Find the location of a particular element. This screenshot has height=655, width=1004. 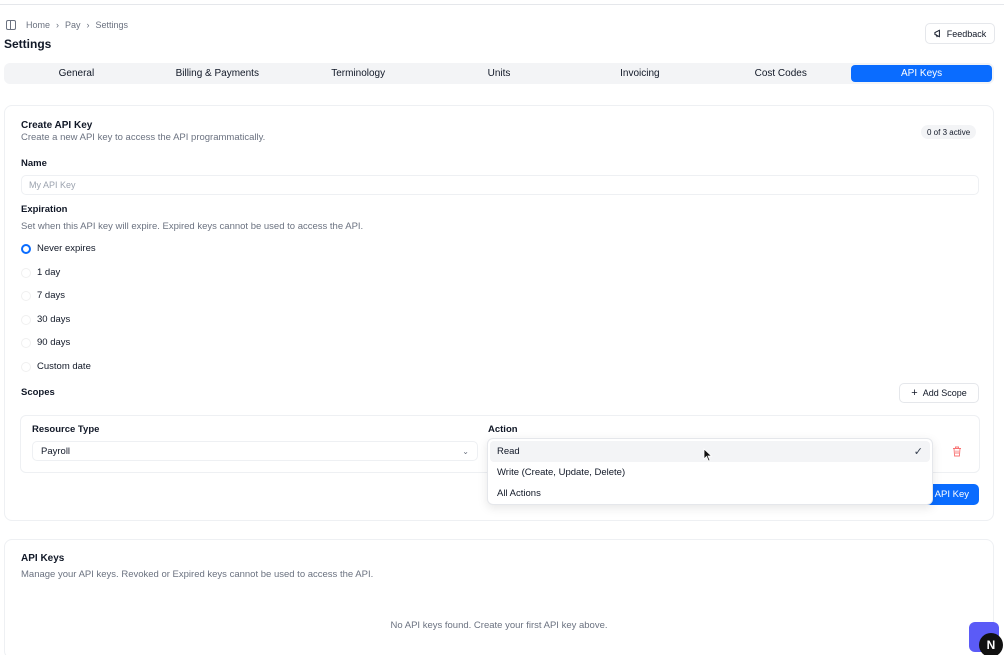

trash-icon is located at coordinates (957, 451).